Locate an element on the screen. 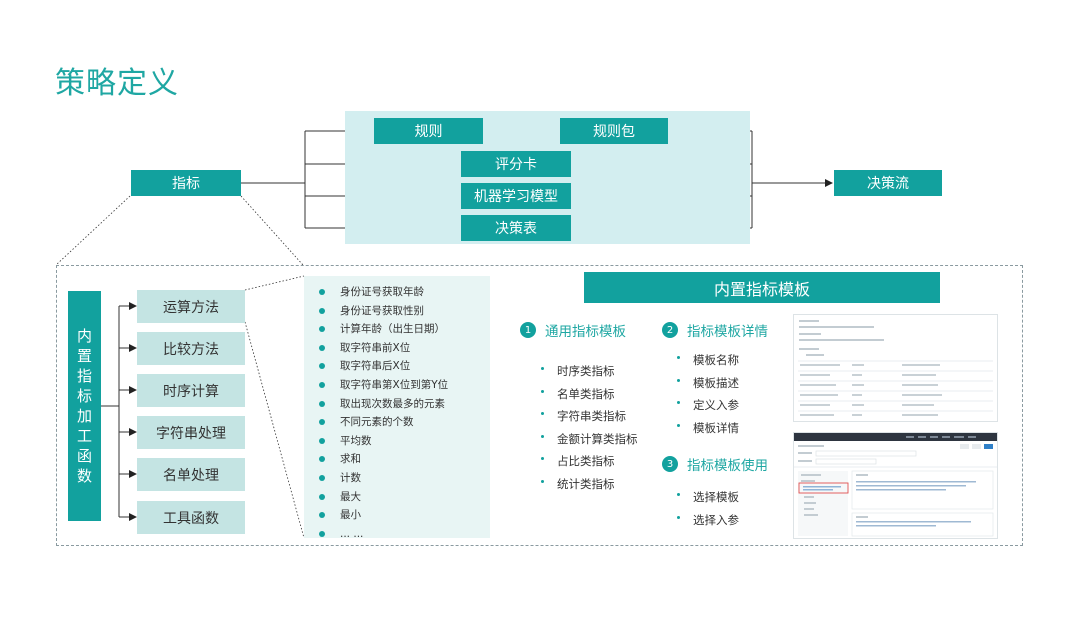 The image size is (1080, 622). list-item: 计算年龄（出生日期） is located at coordinates (403, 329).